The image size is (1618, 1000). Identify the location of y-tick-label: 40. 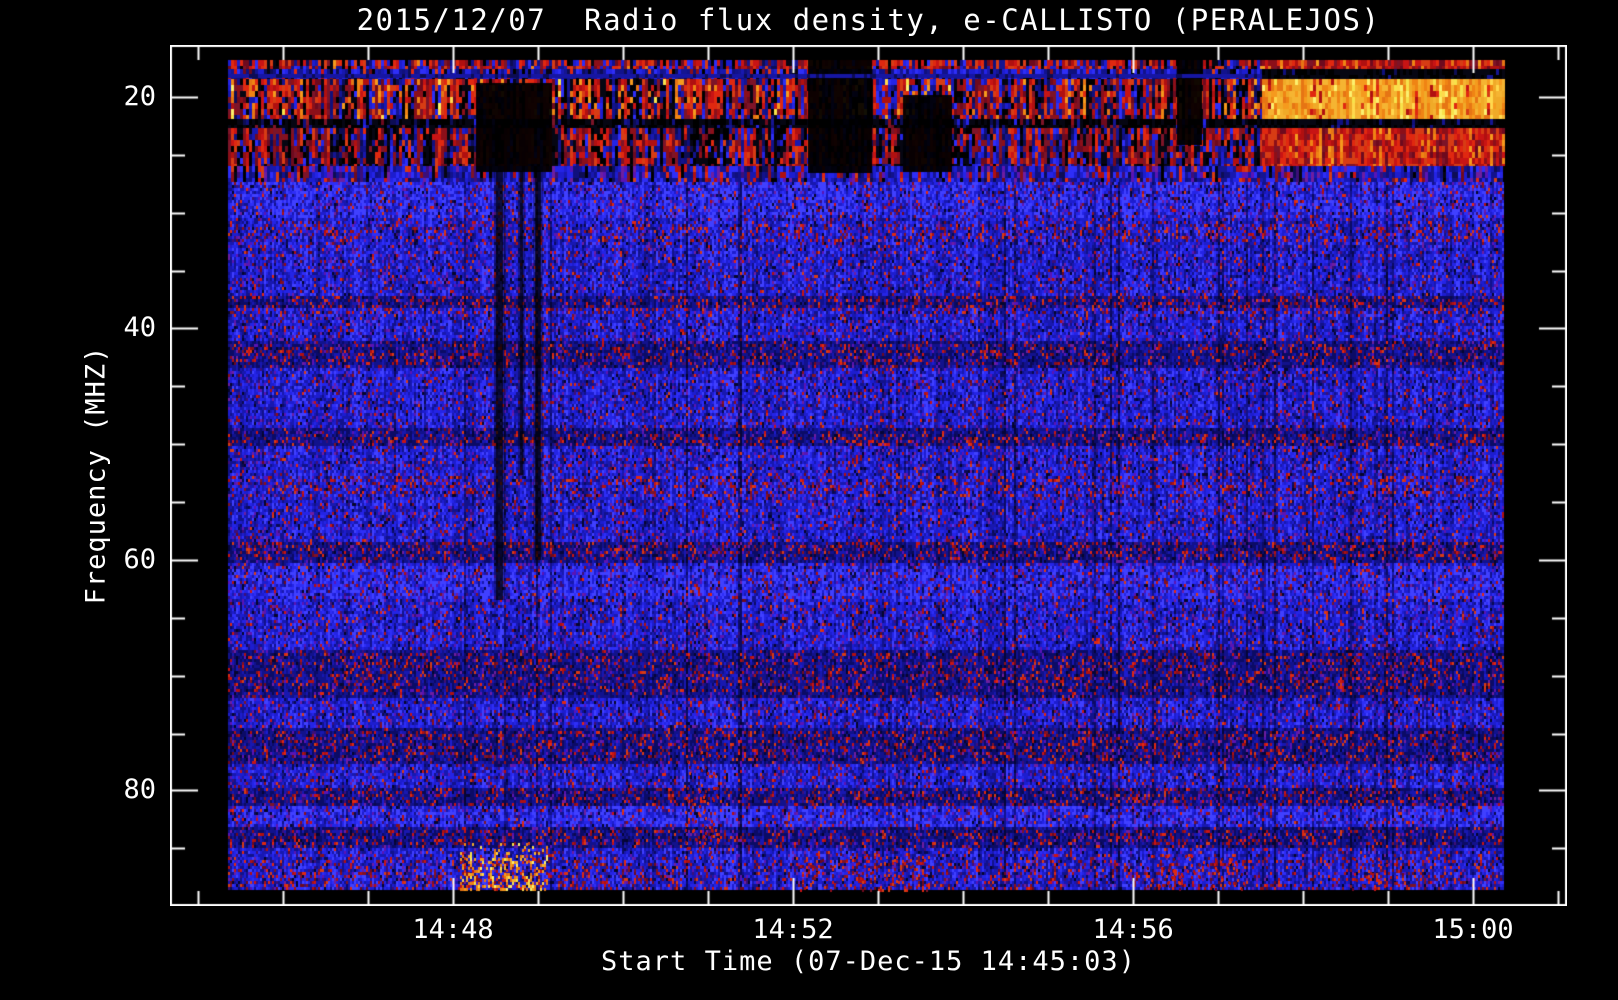
(139, 327).